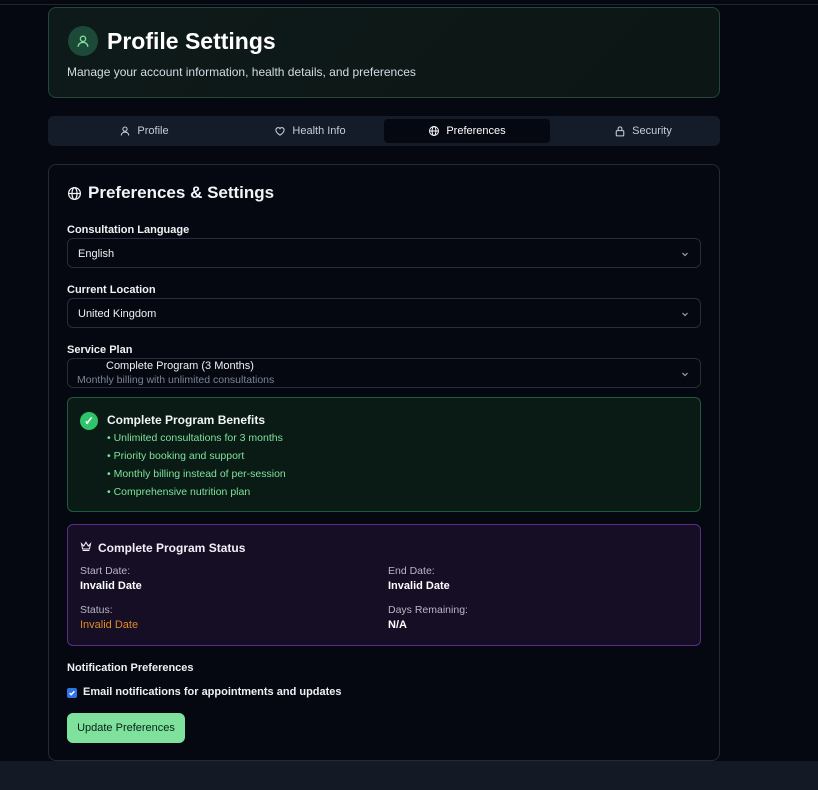  Describe the element at coordinates (652, 131) in the screenshot. I see `tab-label: Security` at that location.